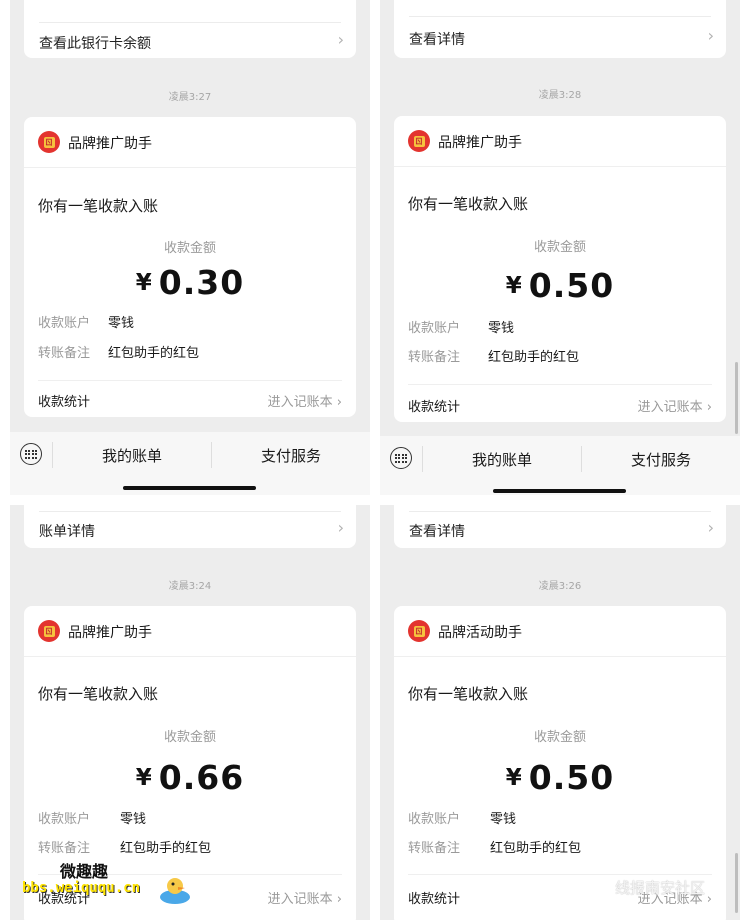  What do you see at coordinates (201, 282) in the screenshot?
I see `amount-number: 0.30` at bounding box center [201, 282].